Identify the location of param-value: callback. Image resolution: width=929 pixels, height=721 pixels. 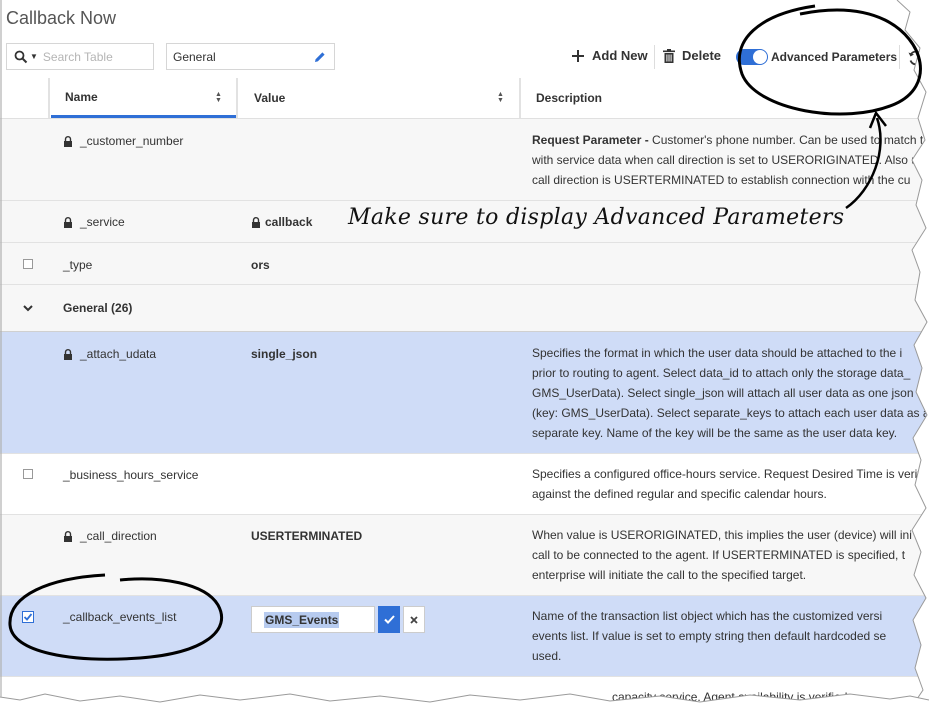
(289, 222).